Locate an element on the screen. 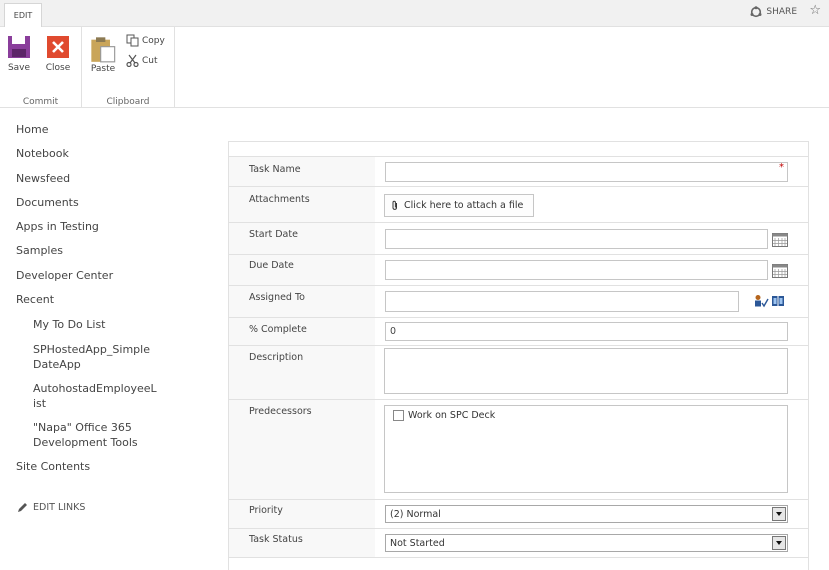 Image resolution: width=829 pixels, height=570 pixels. nav-item-home: Home is located at coordinates (32, 129).